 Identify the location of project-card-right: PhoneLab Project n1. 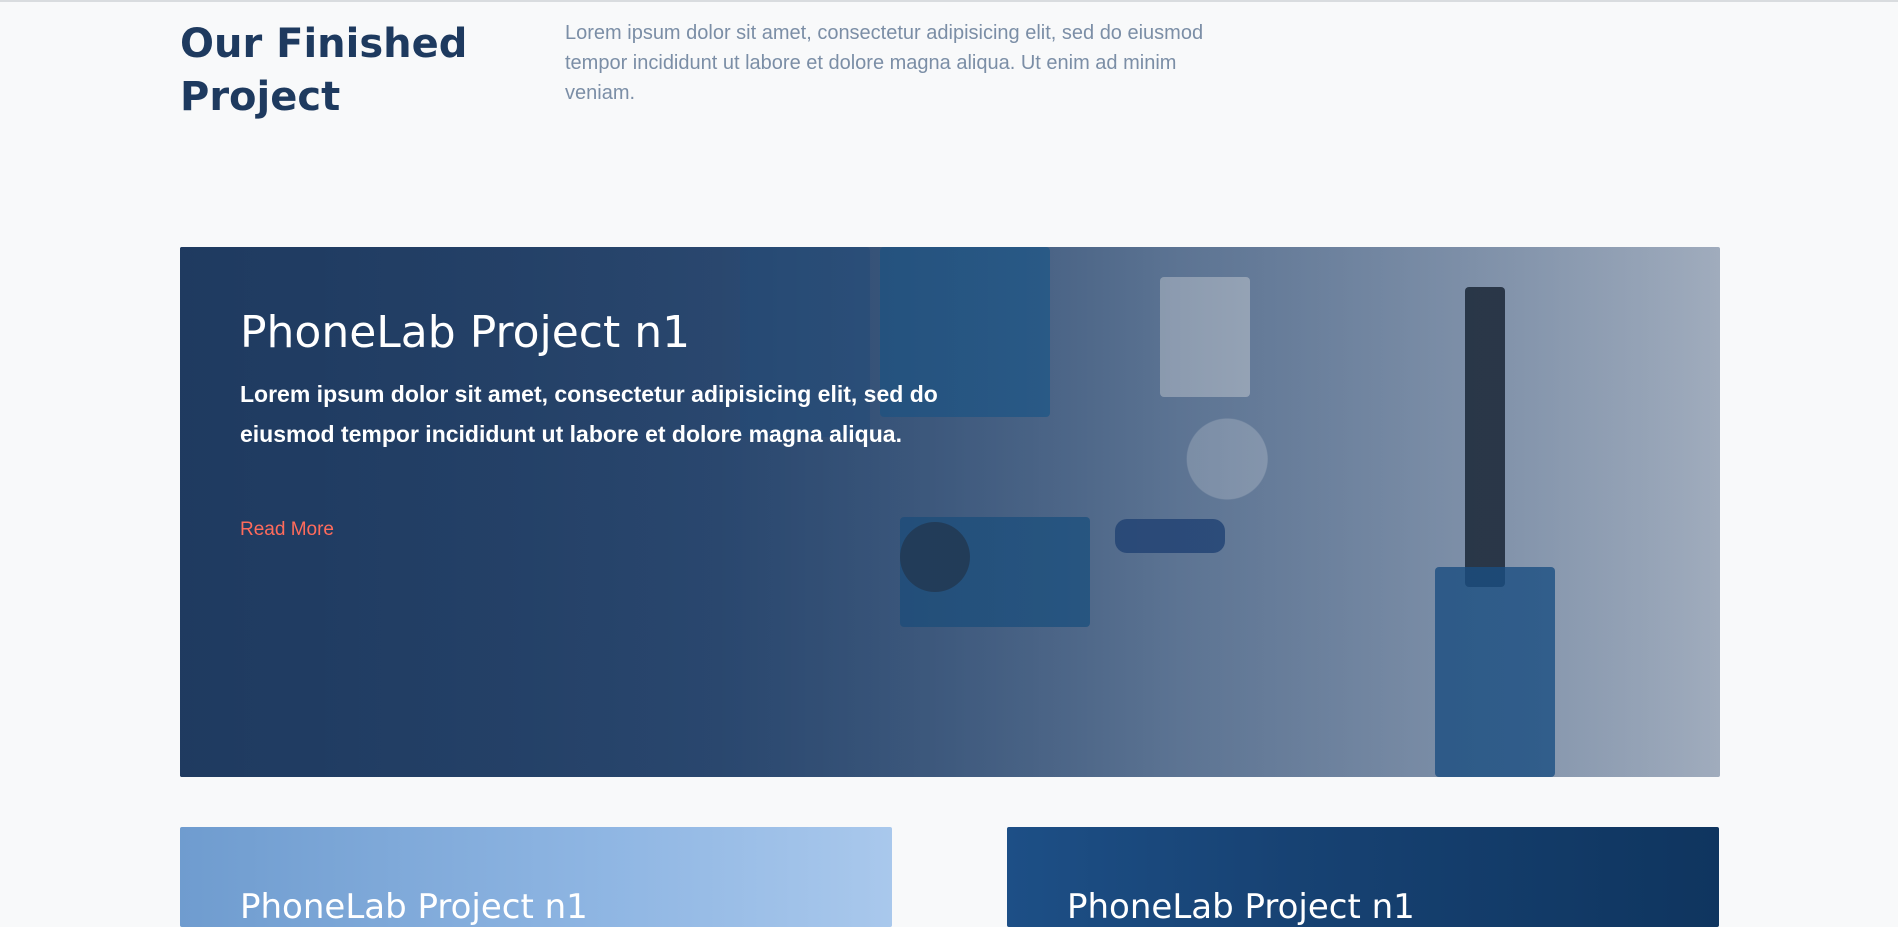
(1363, 877).